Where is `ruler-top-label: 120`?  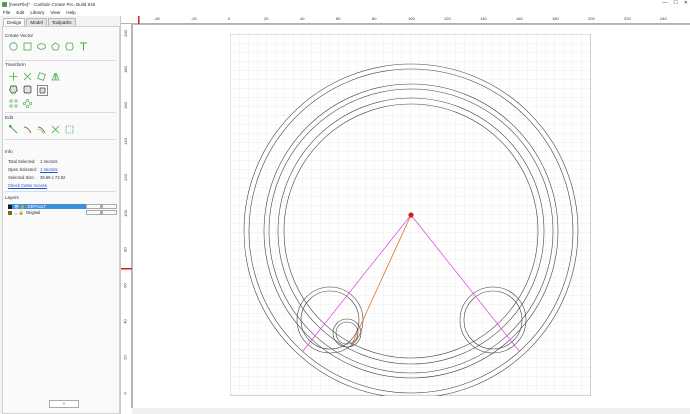 ruler-top-label: 120 is located at coordinates (447, 18).